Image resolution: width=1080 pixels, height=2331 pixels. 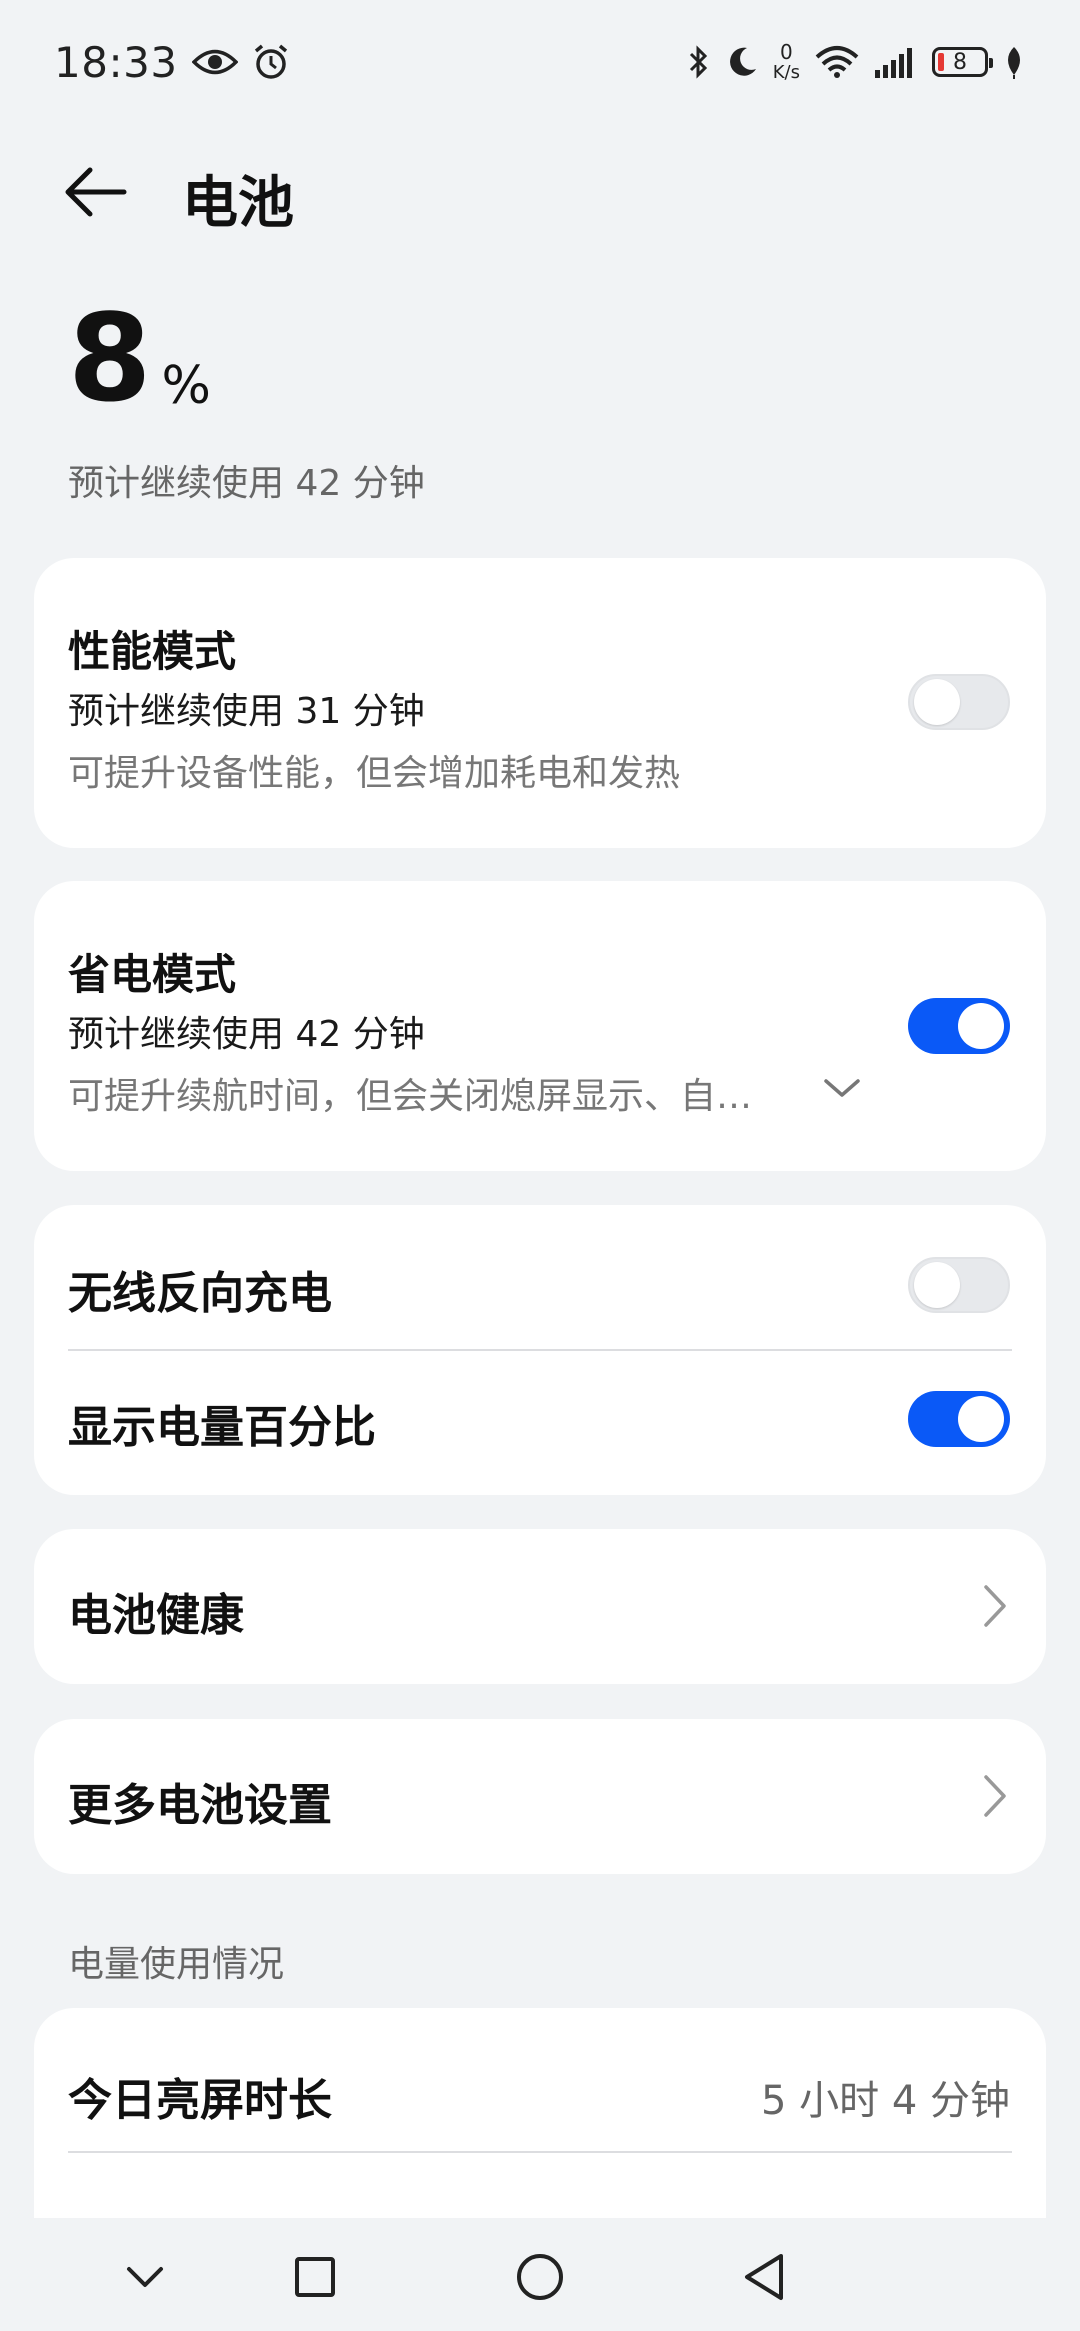 I want to click on net-speed-unit: K/s, so click(x=786, y=72).